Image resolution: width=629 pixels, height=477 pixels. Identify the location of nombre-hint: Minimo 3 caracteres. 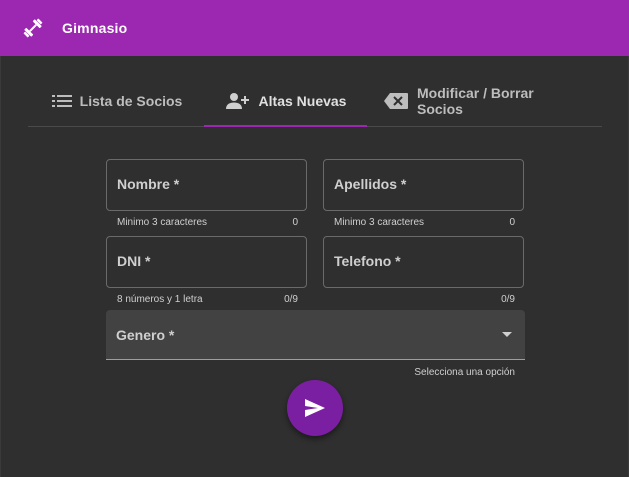
(162, 222).